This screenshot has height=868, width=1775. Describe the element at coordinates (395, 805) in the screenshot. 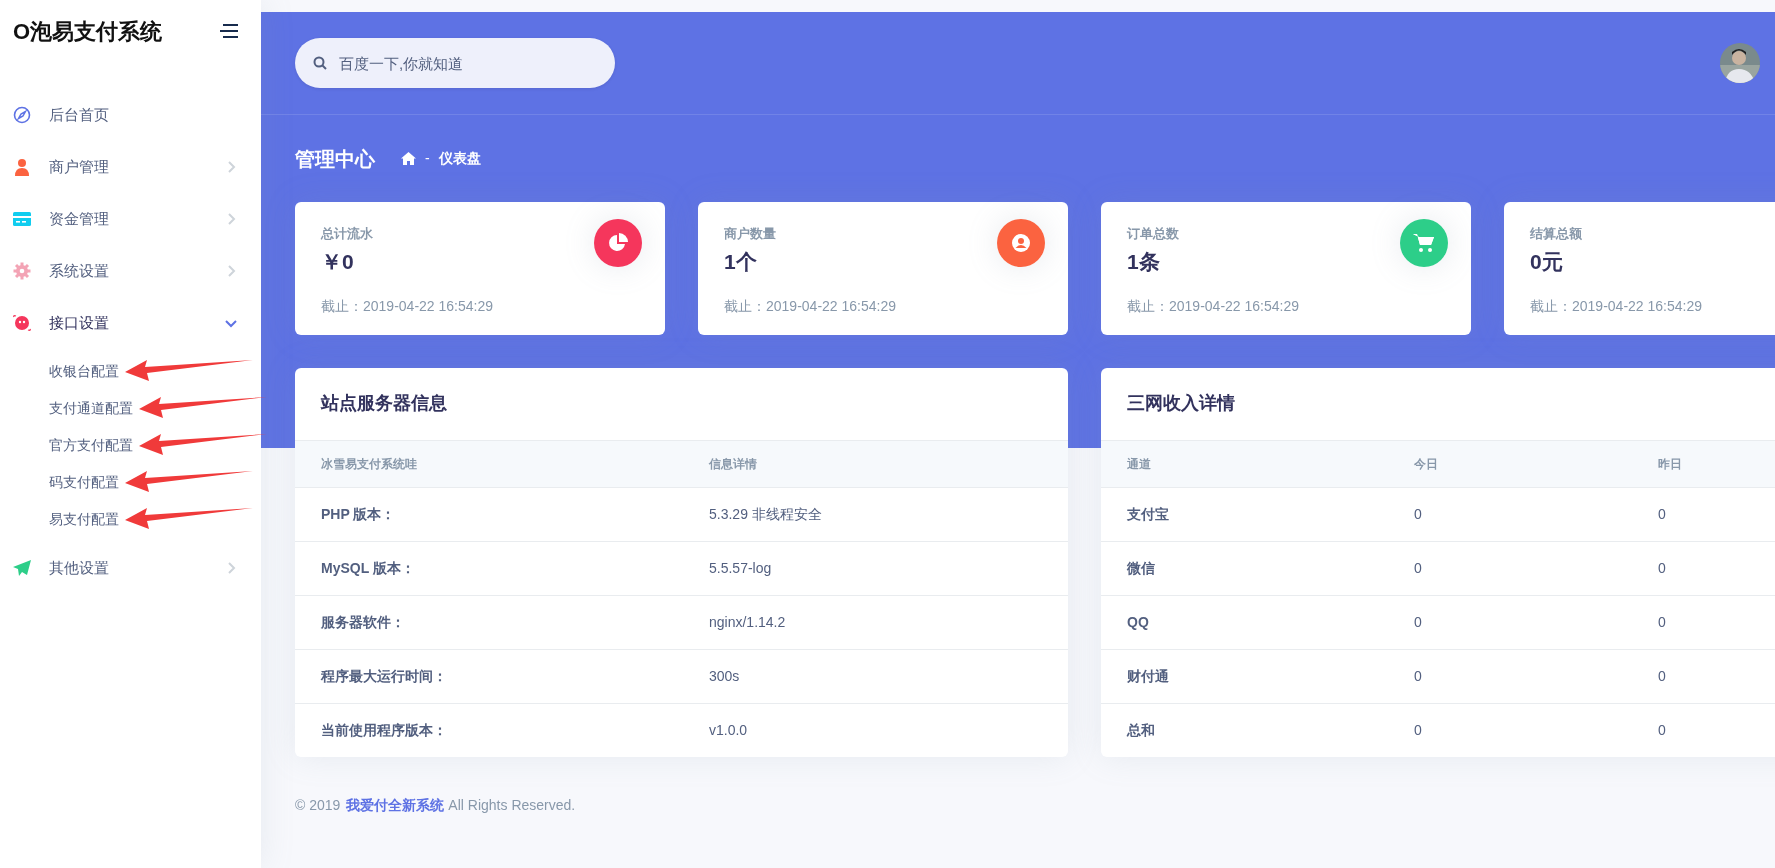

I see `footer-link: 我爱付全新系统` at that location.